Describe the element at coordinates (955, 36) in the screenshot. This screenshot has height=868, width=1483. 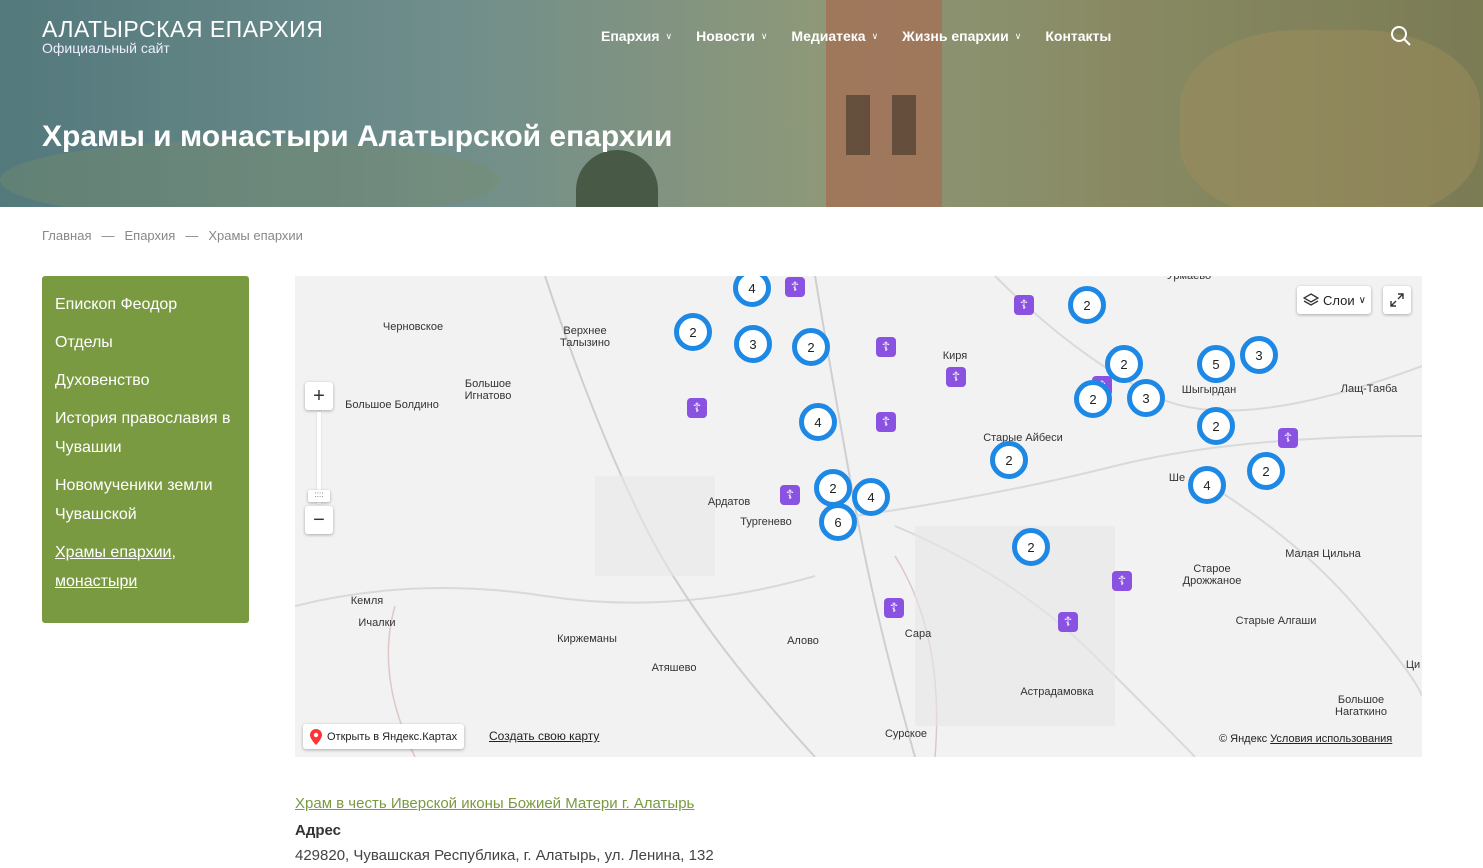
I see `nav-label: Жизнь епархии` at that location.